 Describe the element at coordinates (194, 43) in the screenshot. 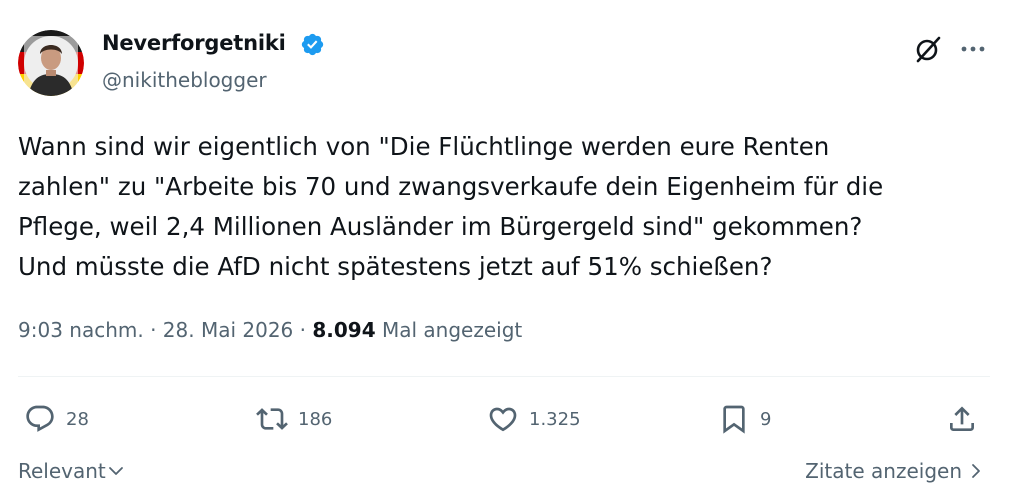

I see `display-name: Neverforgetniki` at that location.